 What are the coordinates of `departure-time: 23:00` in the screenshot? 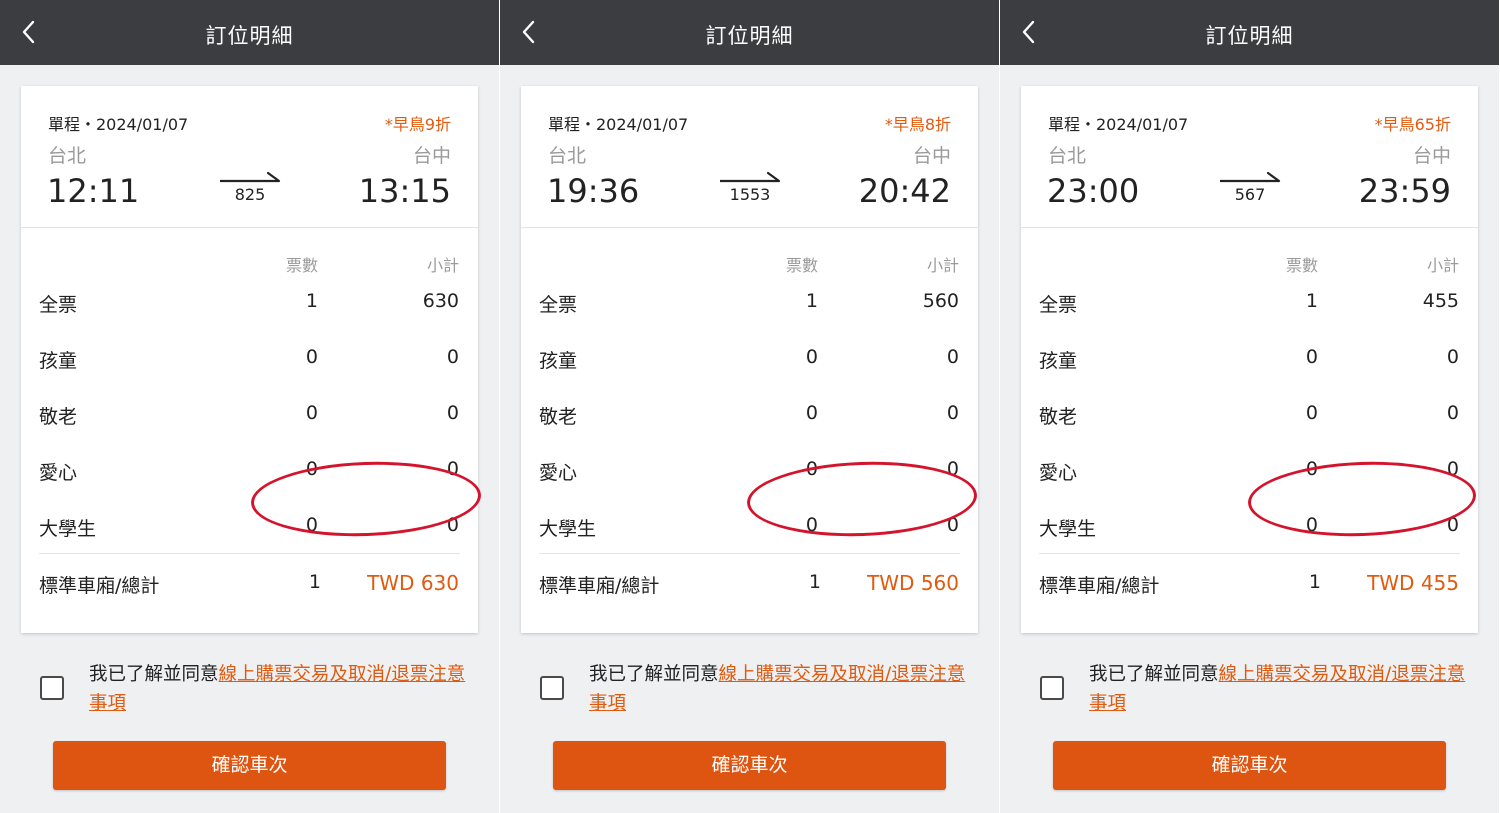 It's located at (1093, 191).